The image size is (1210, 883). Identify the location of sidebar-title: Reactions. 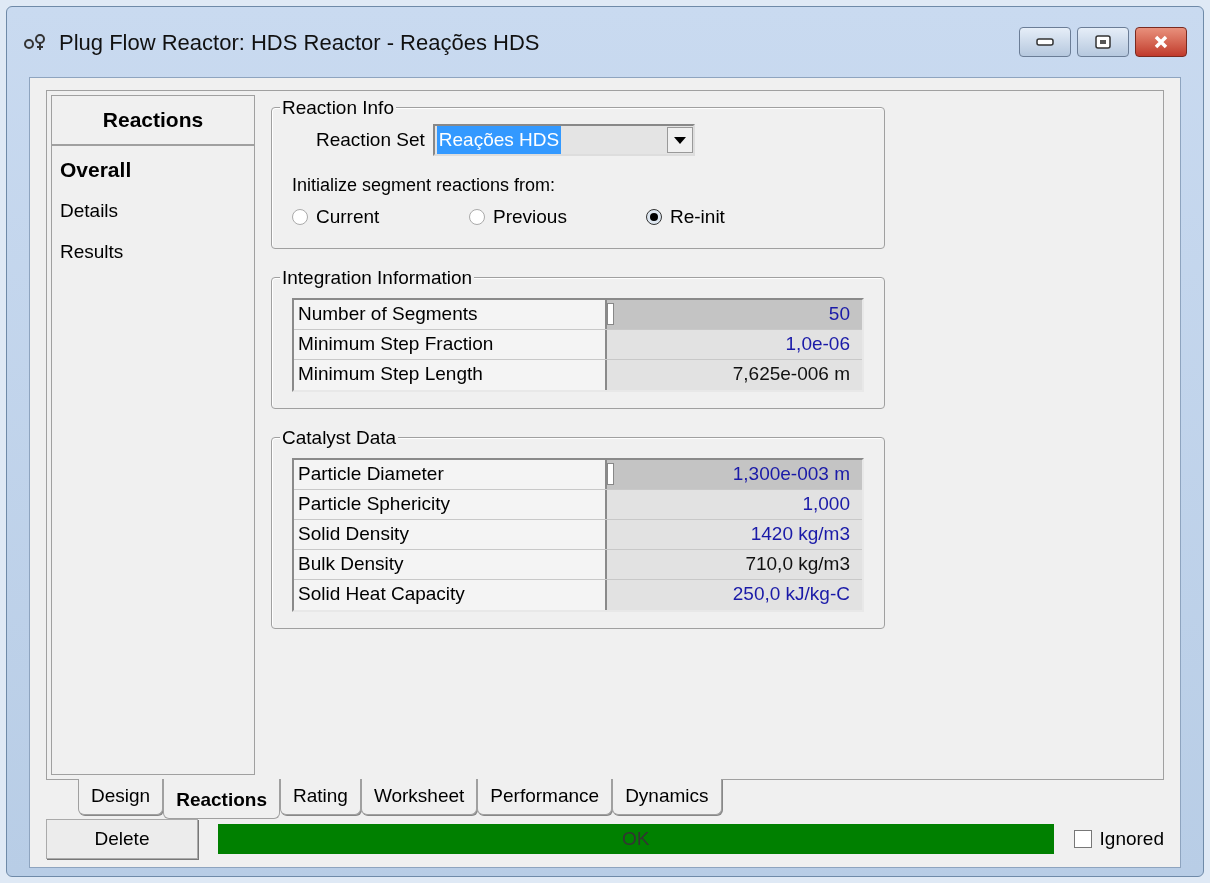
(153, 121).